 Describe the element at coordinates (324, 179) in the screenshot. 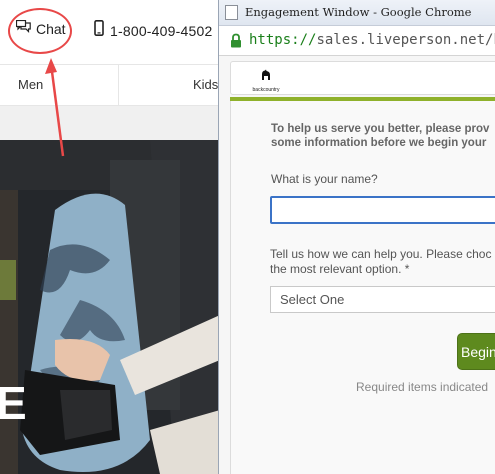

I see `name-question: What is your name?` at that location.